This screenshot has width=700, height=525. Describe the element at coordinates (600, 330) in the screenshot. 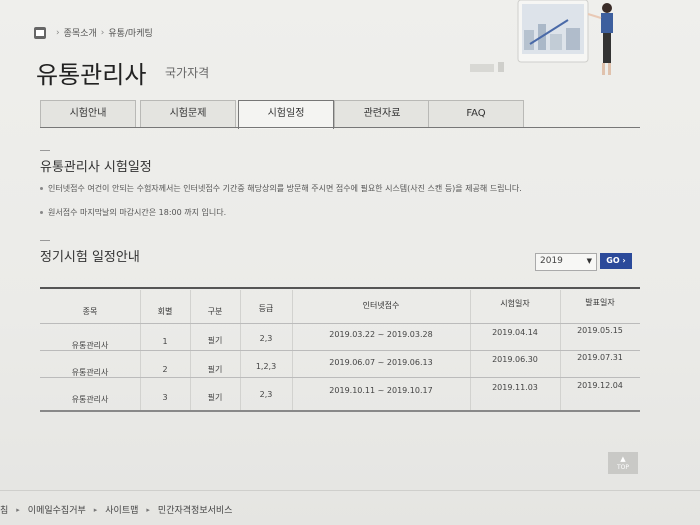

I see `table-cell: 2019.05.15` at that location.